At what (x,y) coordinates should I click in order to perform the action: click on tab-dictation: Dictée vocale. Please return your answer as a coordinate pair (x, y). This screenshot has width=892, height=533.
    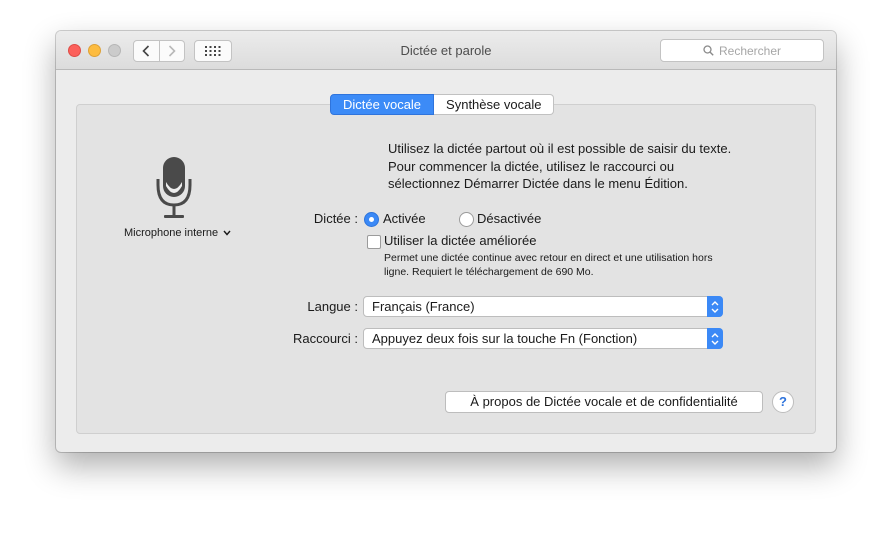
    Looking at the image, I should click on (382, 104).